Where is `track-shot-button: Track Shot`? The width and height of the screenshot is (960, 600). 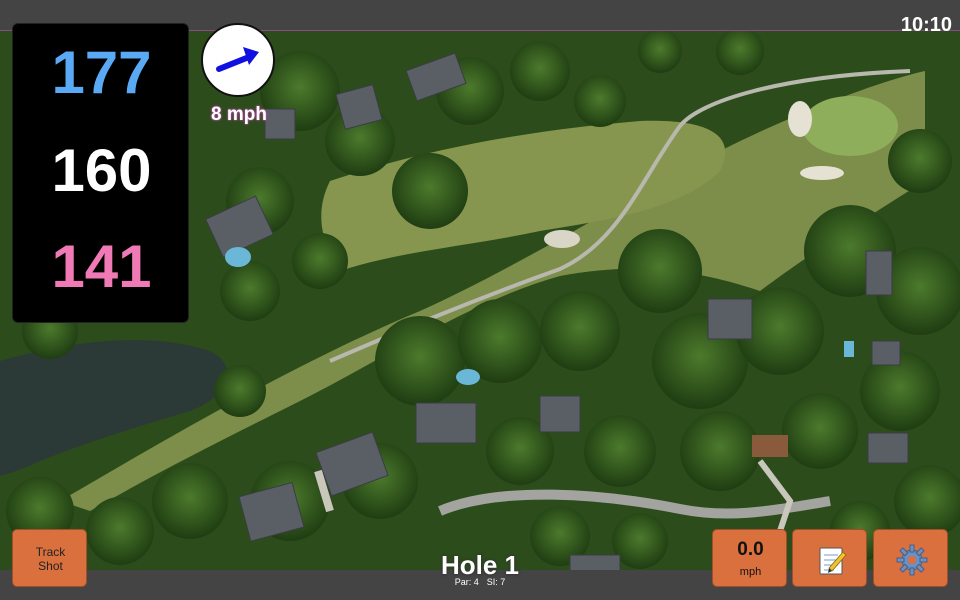 track-shot-button: Track Shot is located at coordinates (49, 558).